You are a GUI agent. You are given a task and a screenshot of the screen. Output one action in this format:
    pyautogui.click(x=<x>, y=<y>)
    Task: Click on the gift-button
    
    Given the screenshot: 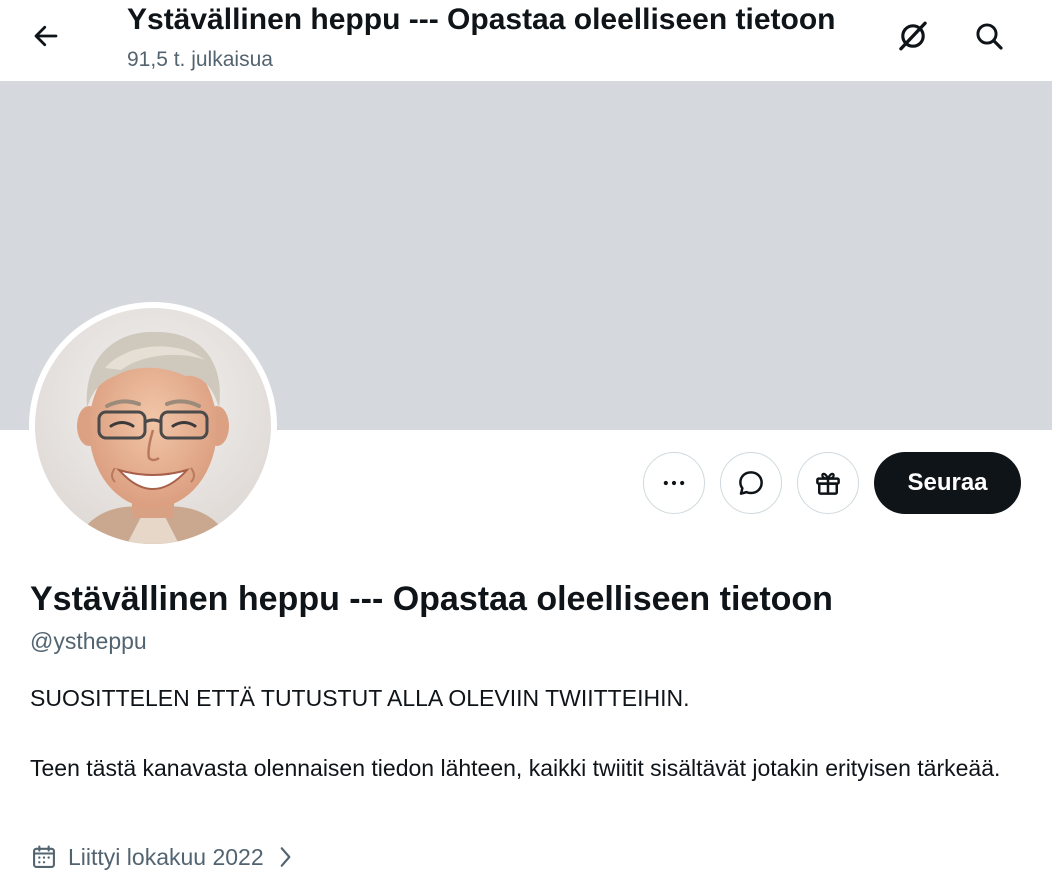 What is the action you would take?
    pyautogui.click(x=828, y=483)
    